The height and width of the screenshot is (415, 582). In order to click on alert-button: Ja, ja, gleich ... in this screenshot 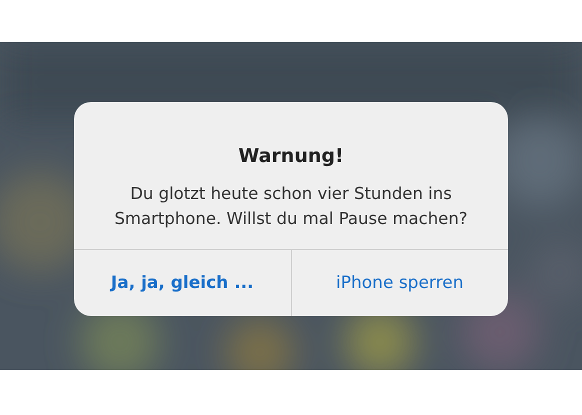, I will do `click(182, 283)`.